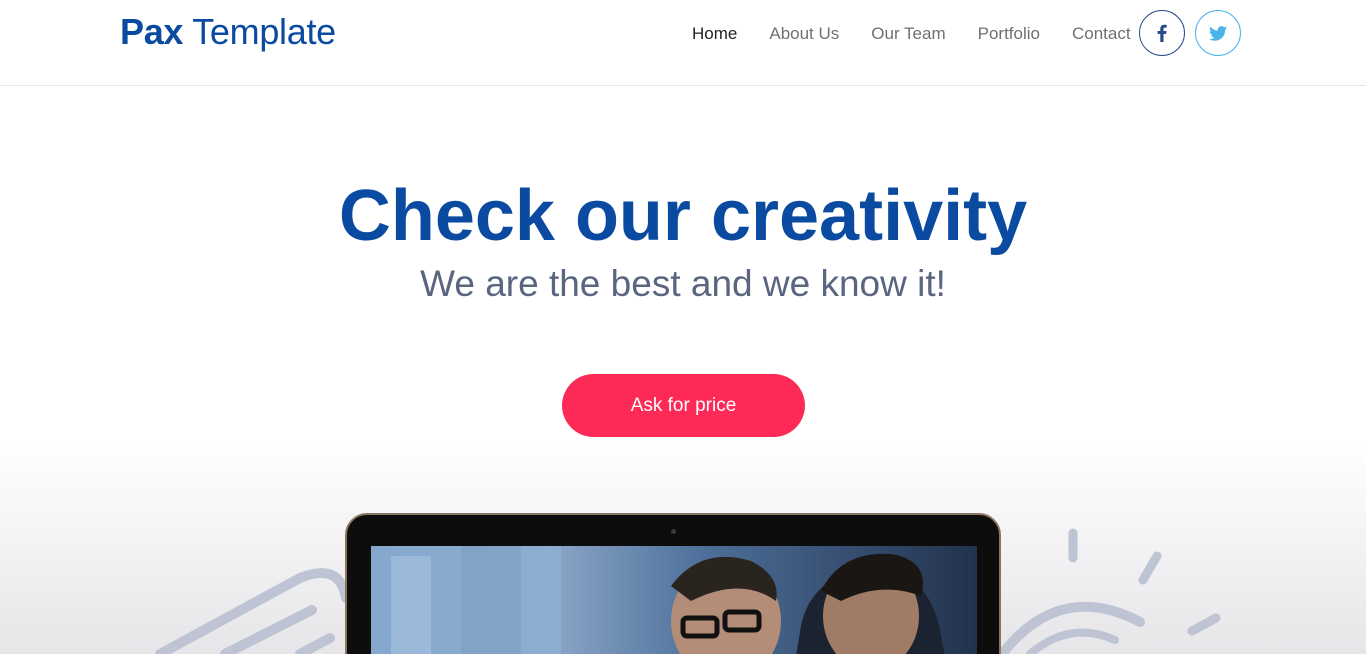 The width and height of the screenshot is (1366, 654). I want to click on team-photo, so click(658, 600).